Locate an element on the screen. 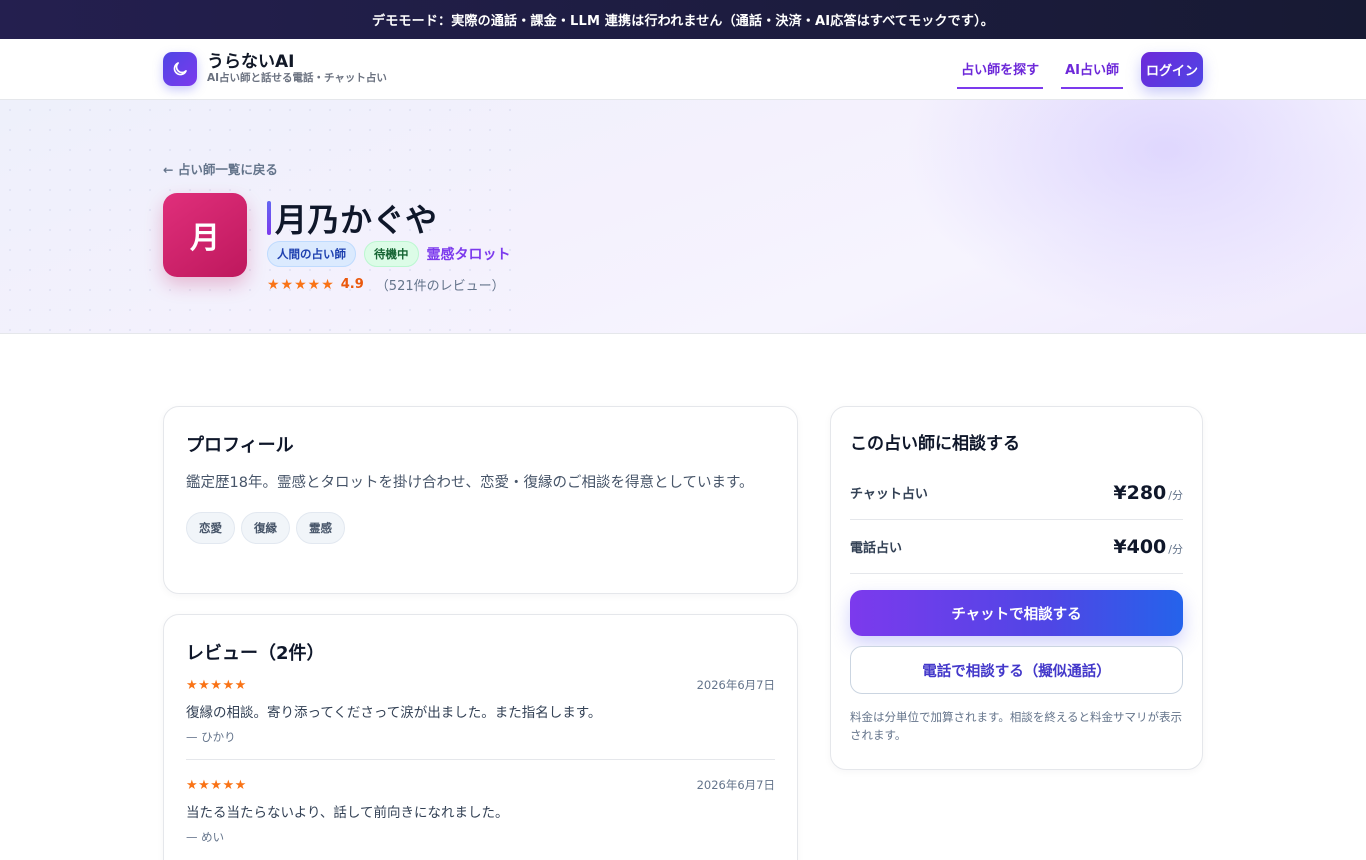 This screenshot has width=1366, height=860. phone-price-row: 電話占い ¥400/分 is located at coordinates (1016, 547).